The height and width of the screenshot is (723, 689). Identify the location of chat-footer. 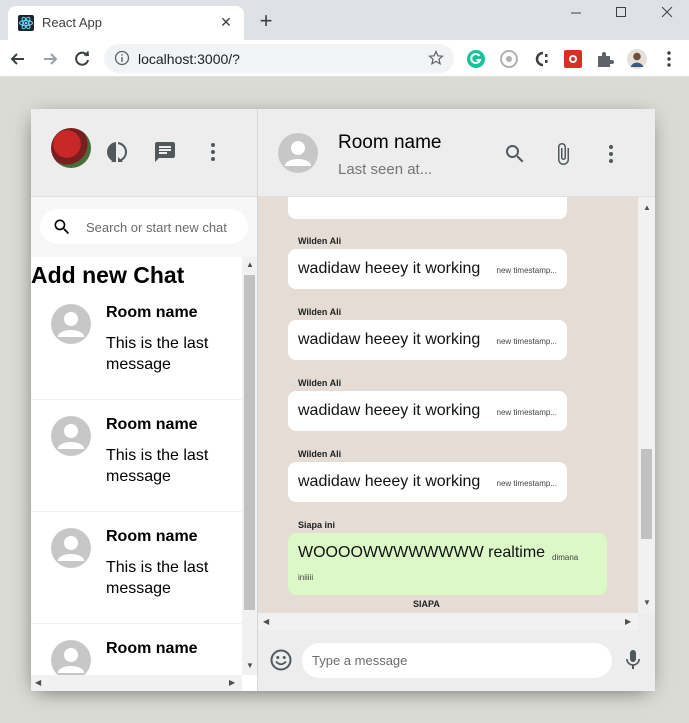
(456, 660).